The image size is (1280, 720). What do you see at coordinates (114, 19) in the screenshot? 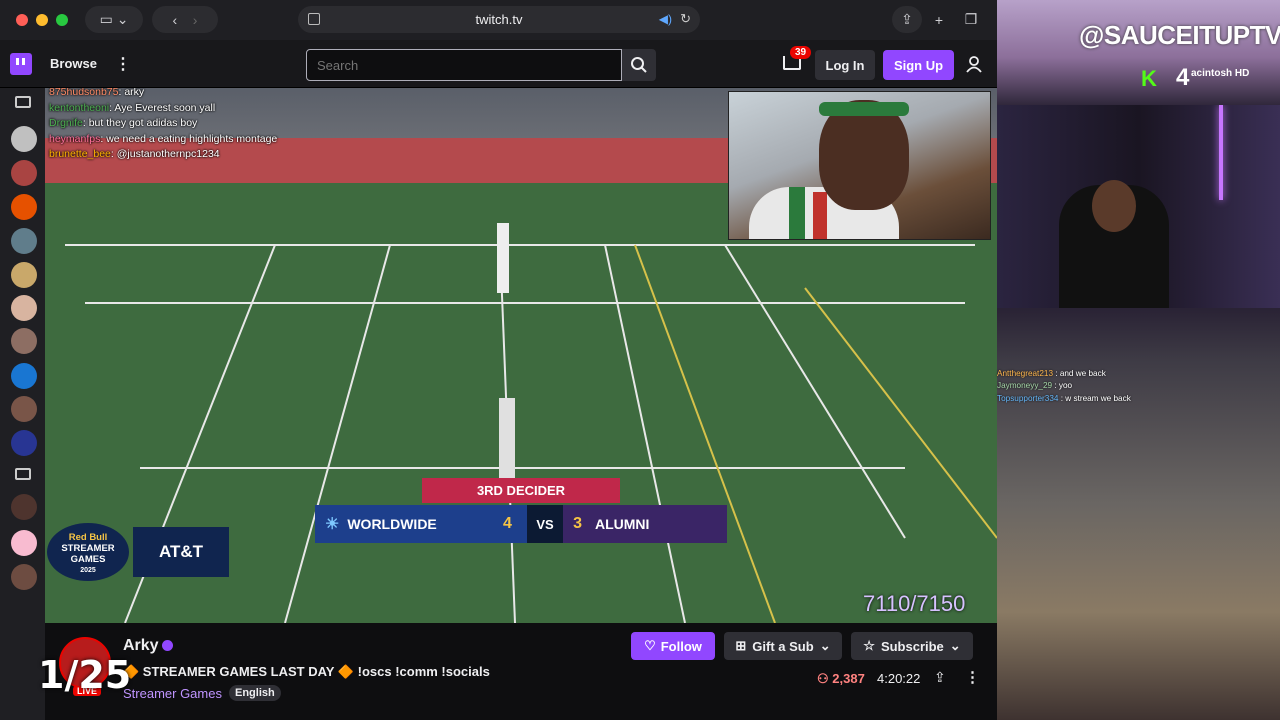
I see `sidebar-toggle-button: ▭ ⌄` at bounding box center [114, 19].